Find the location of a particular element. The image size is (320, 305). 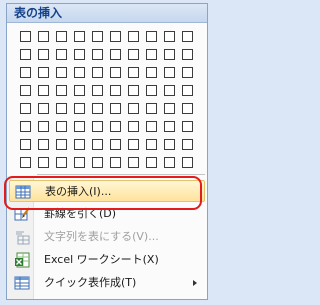

menu-title: 表の挿入 is located at coordinates (107, 13).